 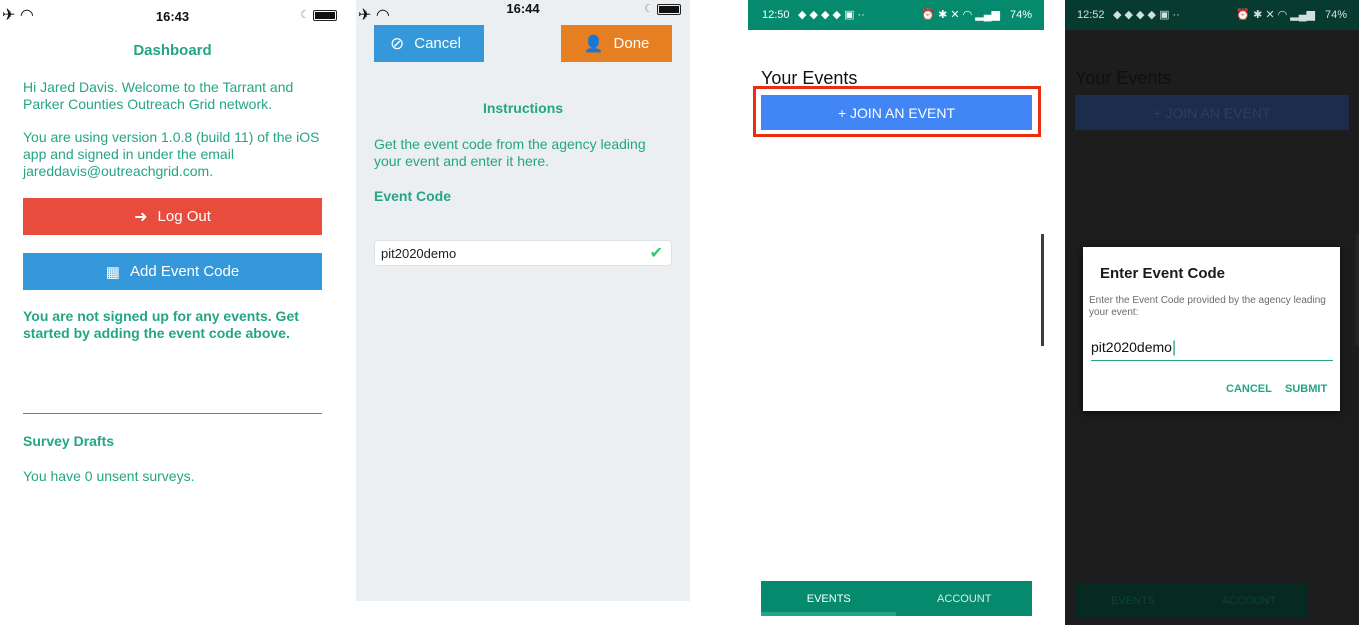 I want to click on status-bar: 12:50 ◆ ◆ ◆ ◆ ▣ ·· 74% ⏰ ✱ ✕ ◠ ▂▄▆, so click(x=896, y=15).